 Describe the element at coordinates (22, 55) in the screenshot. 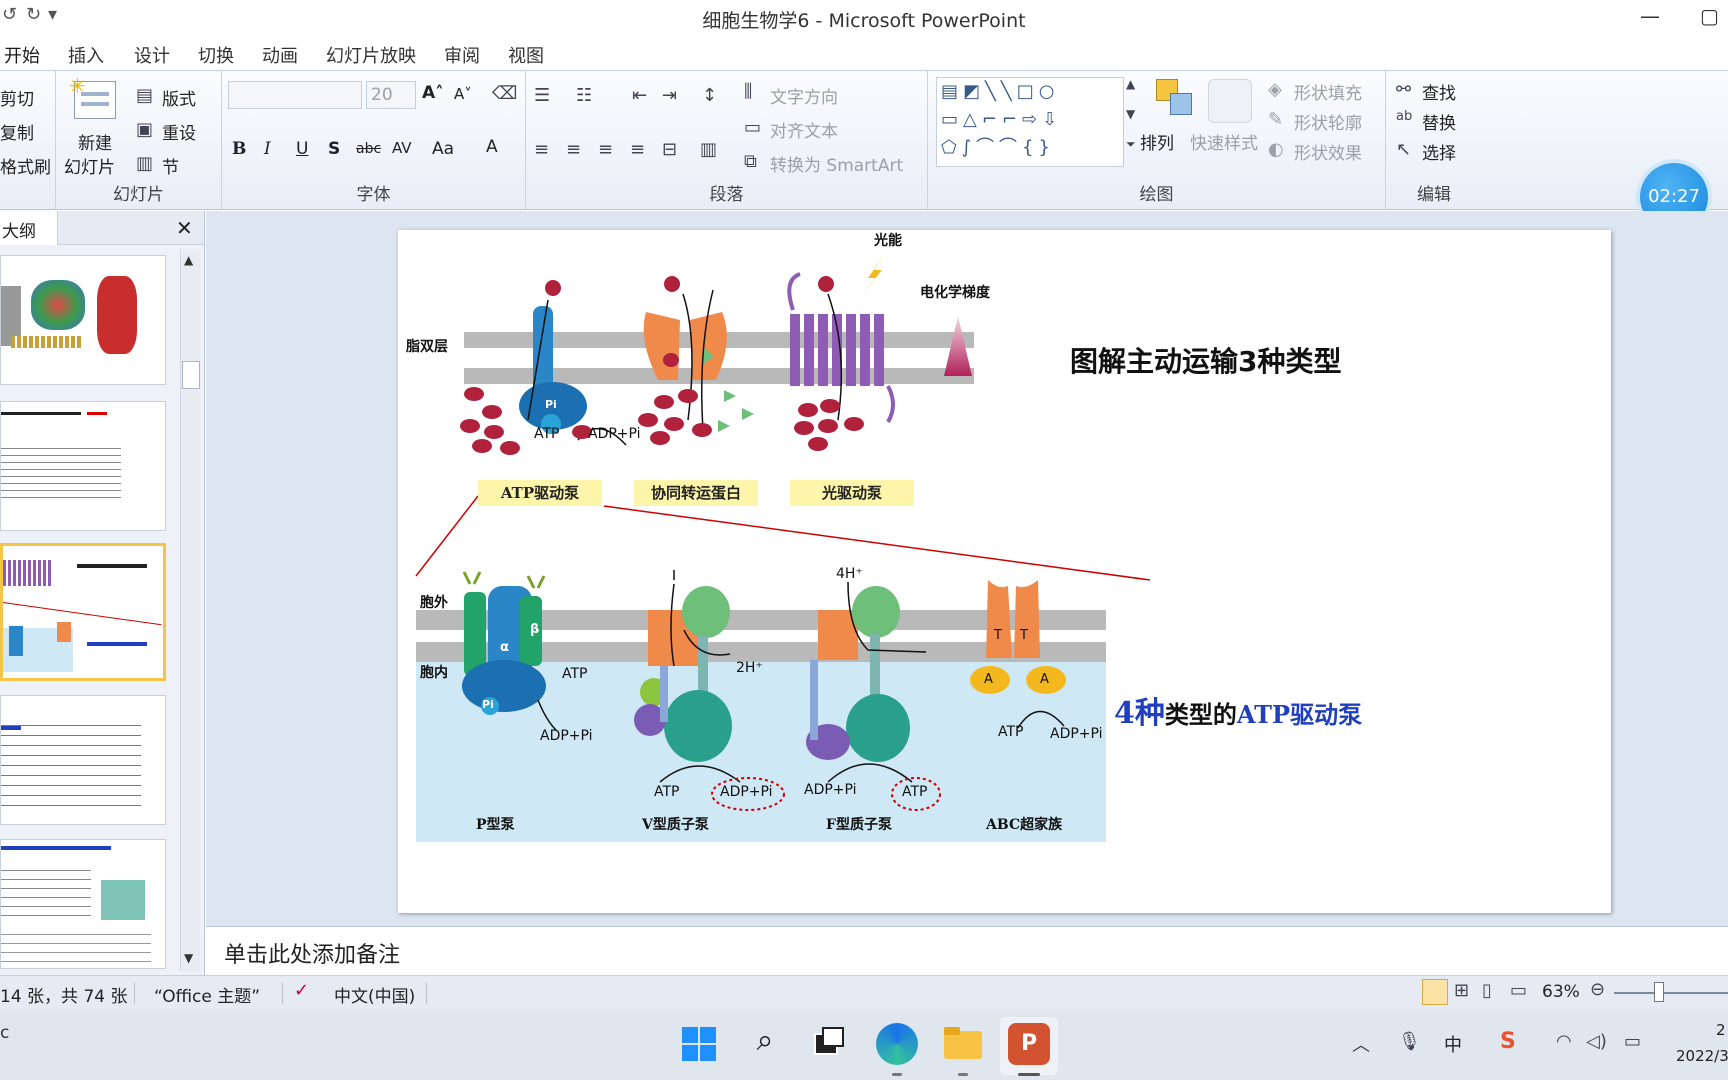

I see `tab-home: 开始` at that location.